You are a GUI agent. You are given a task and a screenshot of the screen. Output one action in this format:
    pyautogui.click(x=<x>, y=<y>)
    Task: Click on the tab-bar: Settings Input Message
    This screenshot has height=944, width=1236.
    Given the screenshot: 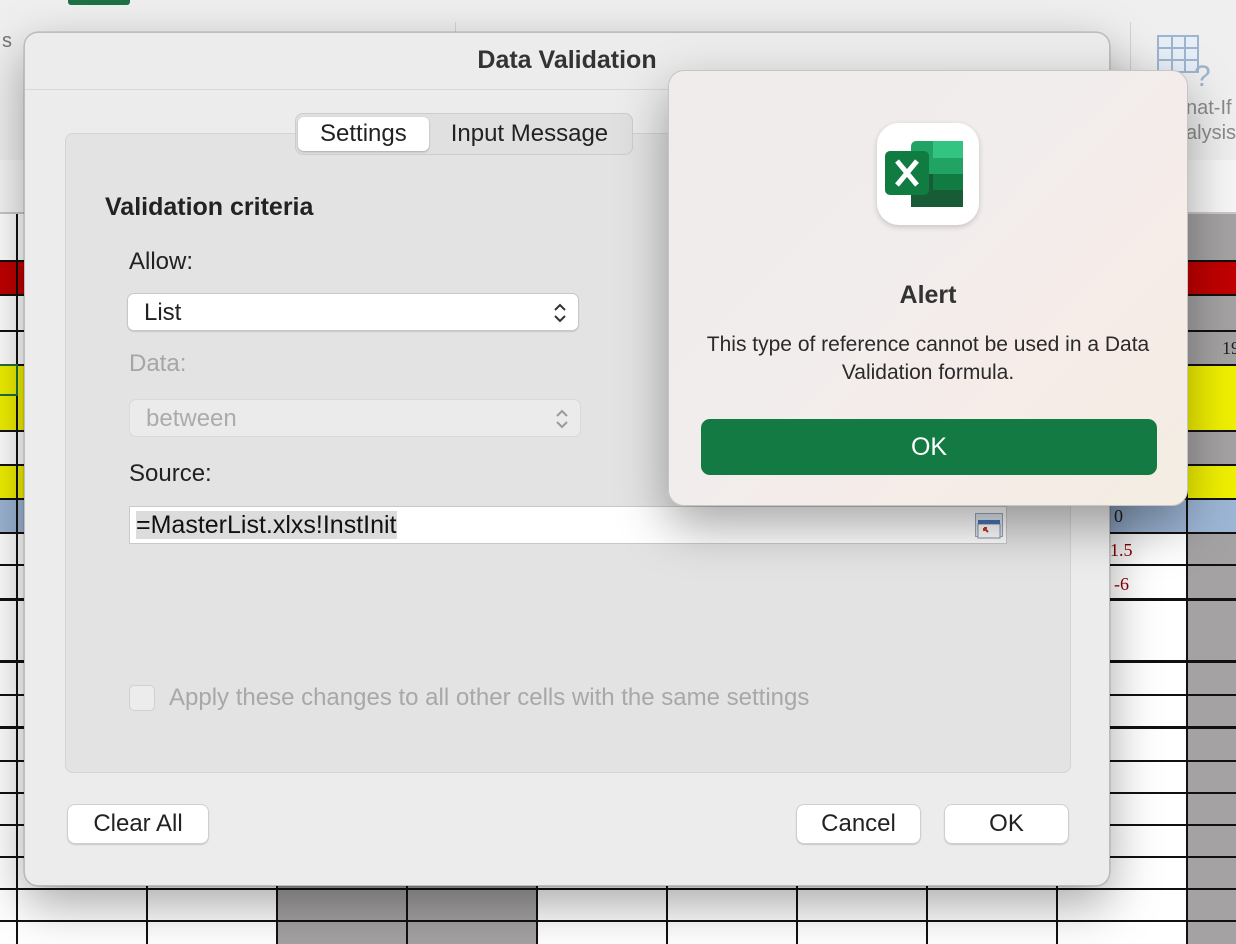 What is the action you would take?
    pyautogui.click(x=464, y=134)
    